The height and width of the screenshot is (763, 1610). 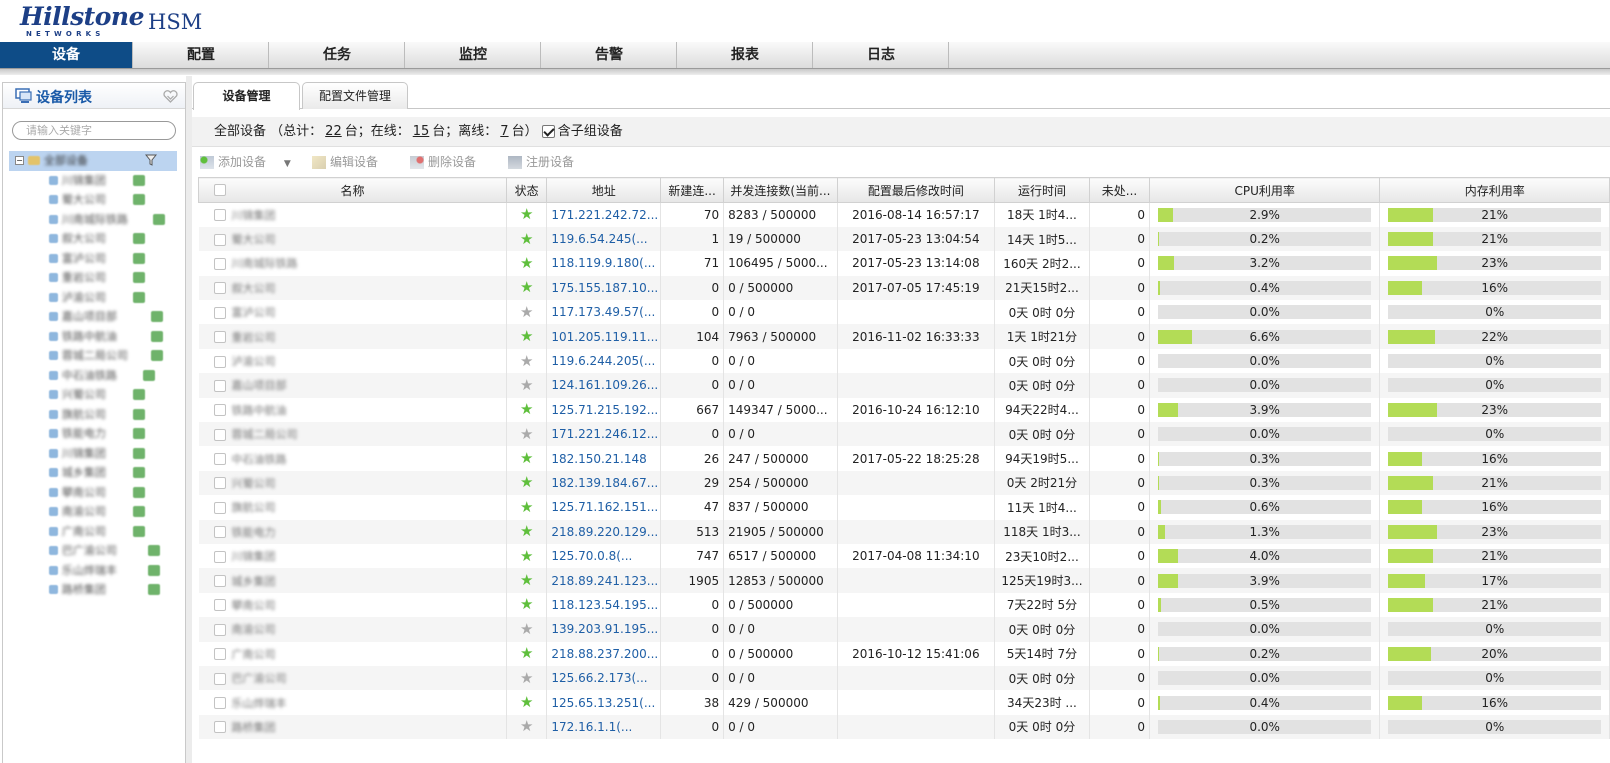 What do you see at coordinates (254, 361) in the screenshot?
I see `device-name: 泸渝公司` at bounding box center [254, 361].